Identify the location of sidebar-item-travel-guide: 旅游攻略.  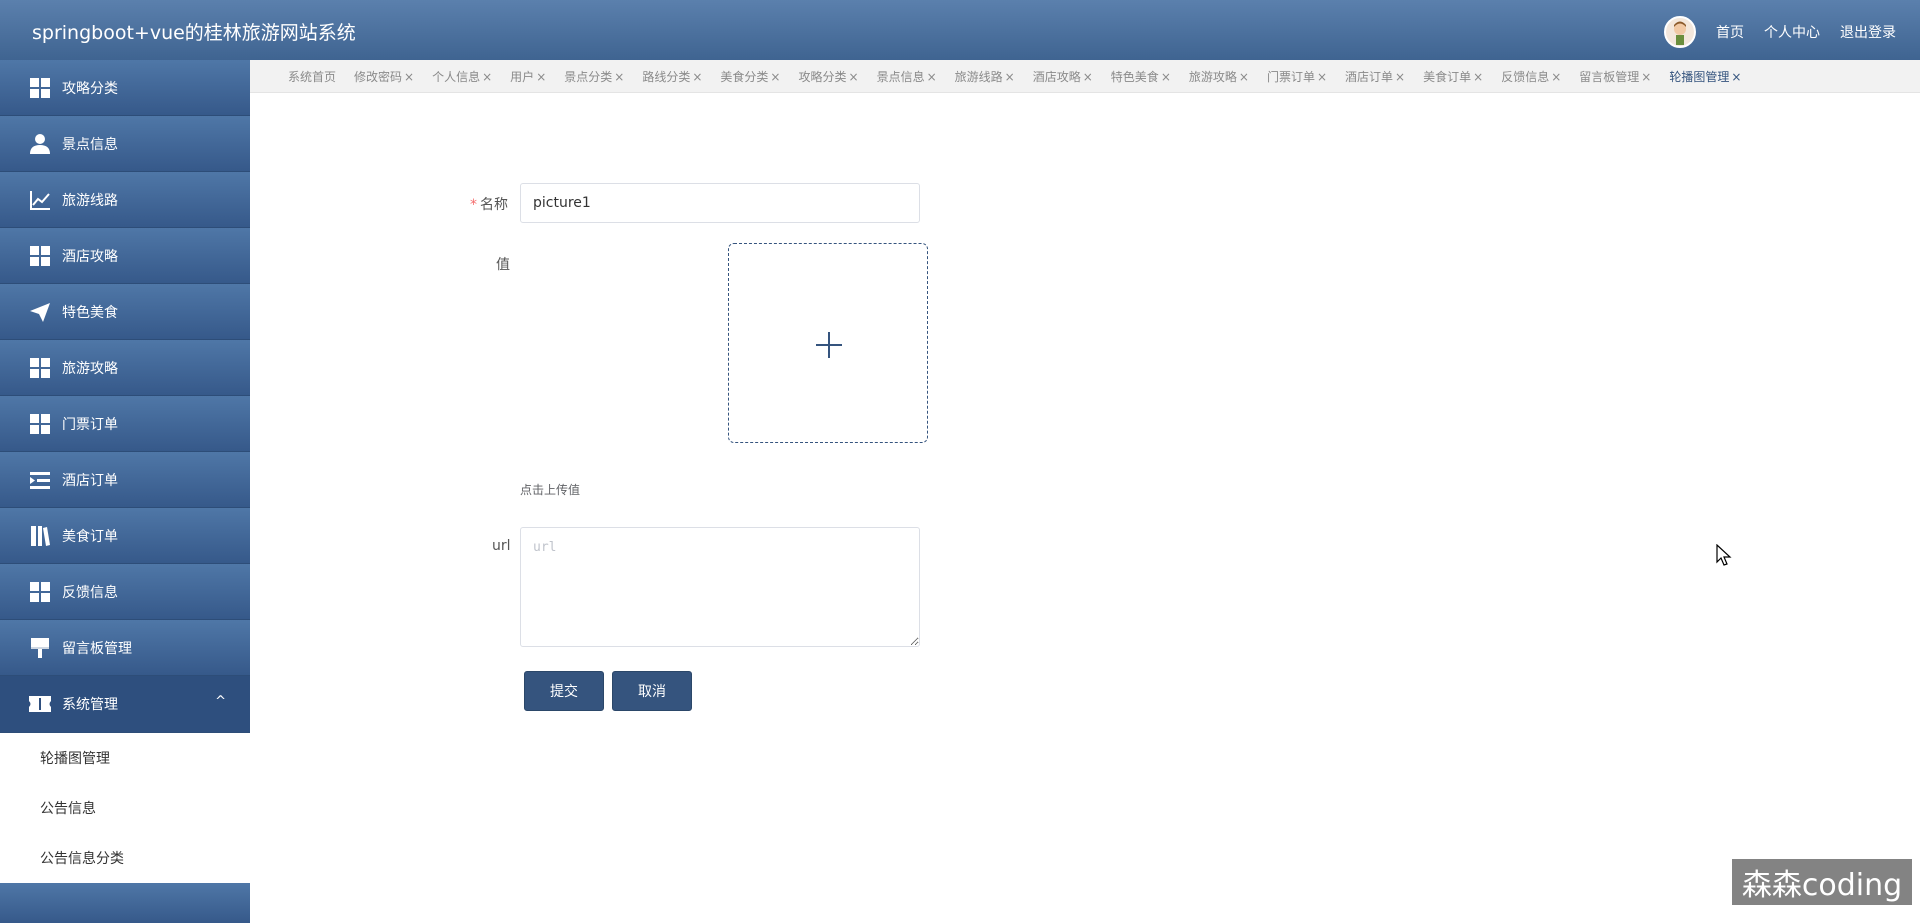
(125, 368).